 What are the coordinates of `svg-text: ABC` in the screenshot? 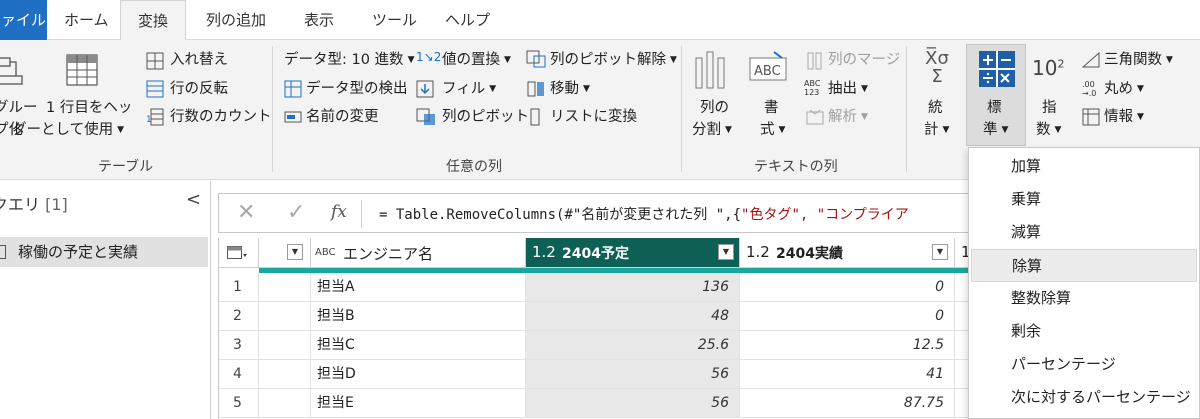 It's located at (767, 71).